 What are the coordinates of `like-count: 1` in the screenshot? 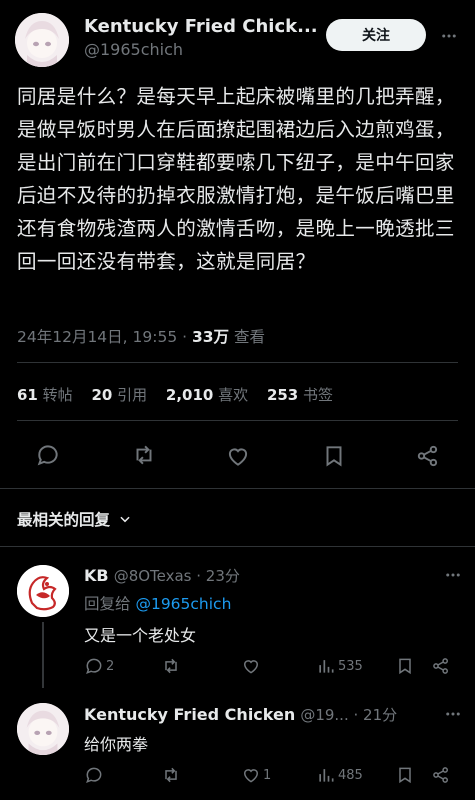 It's located at (267, 775).